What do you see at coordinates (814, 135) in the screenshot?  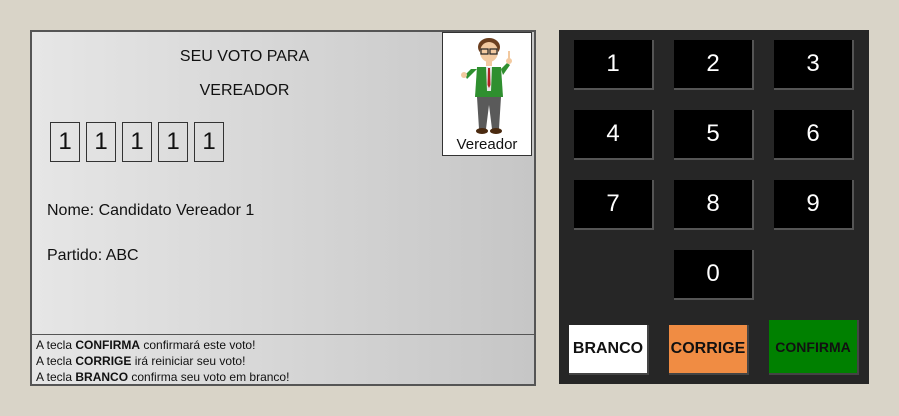 I see `key-6: 6` at bounding box center [814, 135].